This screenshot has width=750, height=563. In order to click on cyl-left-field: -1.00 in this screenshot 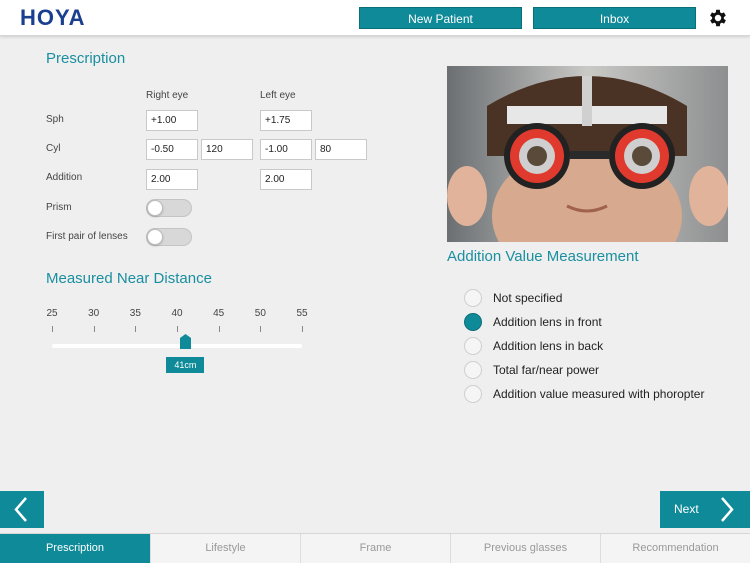, I will do `click(286, 149)`.